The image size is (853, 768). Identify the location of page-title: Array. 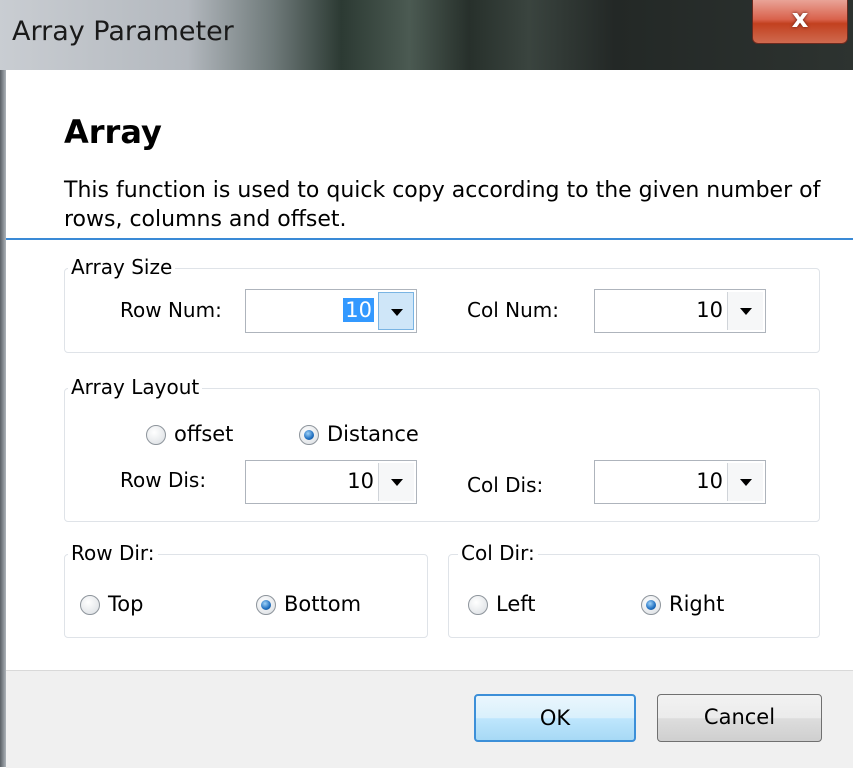
(113, 132).